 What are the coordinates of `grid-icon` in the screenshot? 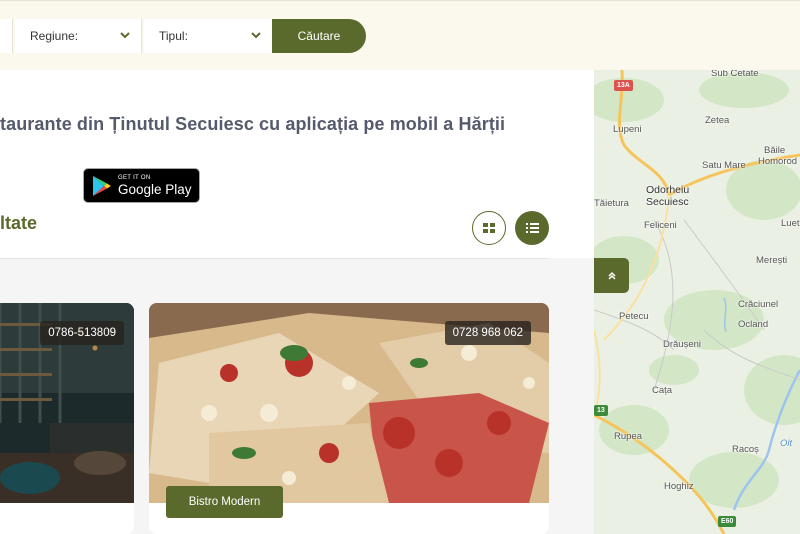 It's located at (489, 228).